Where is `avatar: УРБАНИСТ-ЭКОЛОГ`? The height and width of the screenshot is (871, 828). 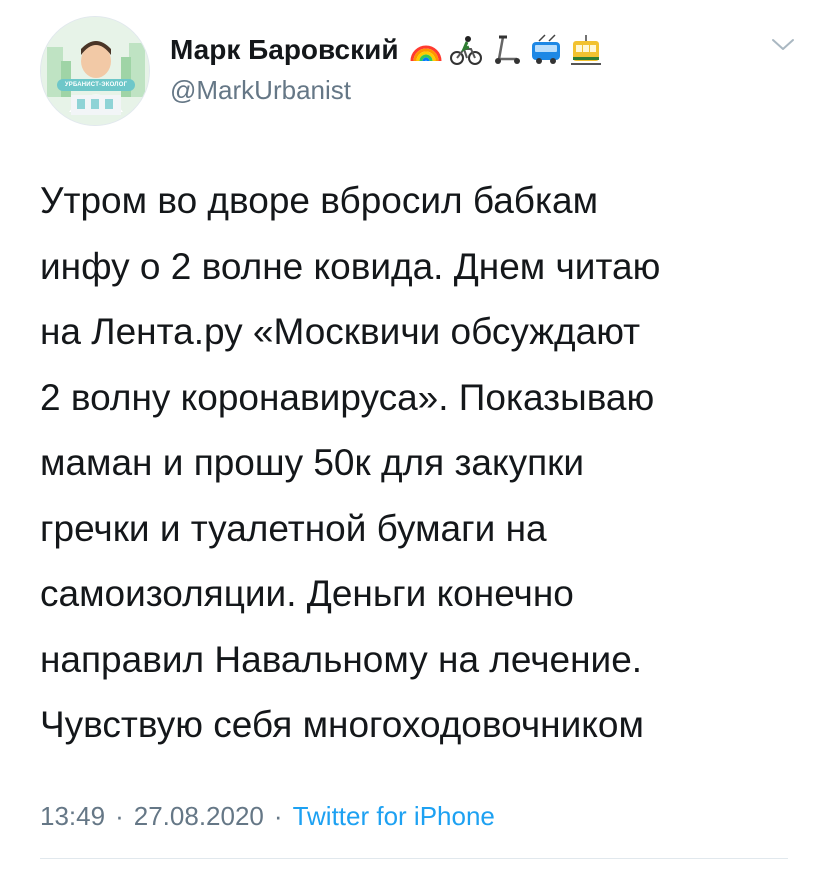 avatar: УРБАНИСТ-ЭКОЛОГ is located at coordinates (95, 71).